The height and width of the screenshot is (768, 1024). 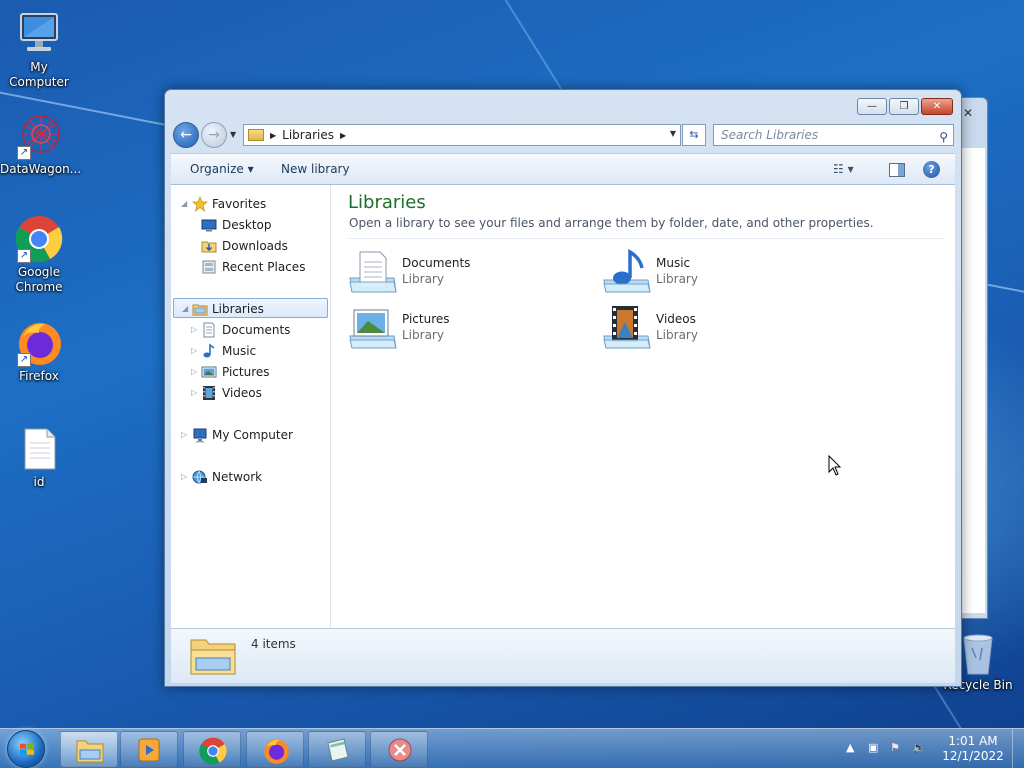 What do you see at coordinates (463, 328) in the screenshot?
I see `library-tile-pictures: Pictures Library` at bounding box center [463, 328].